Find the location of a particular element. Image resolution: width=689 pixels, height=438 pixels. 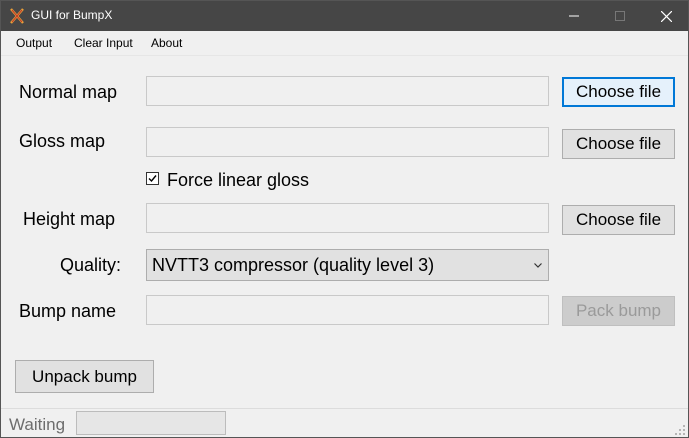

bump-name-label: Bump name is located at coordinates (68, 311).